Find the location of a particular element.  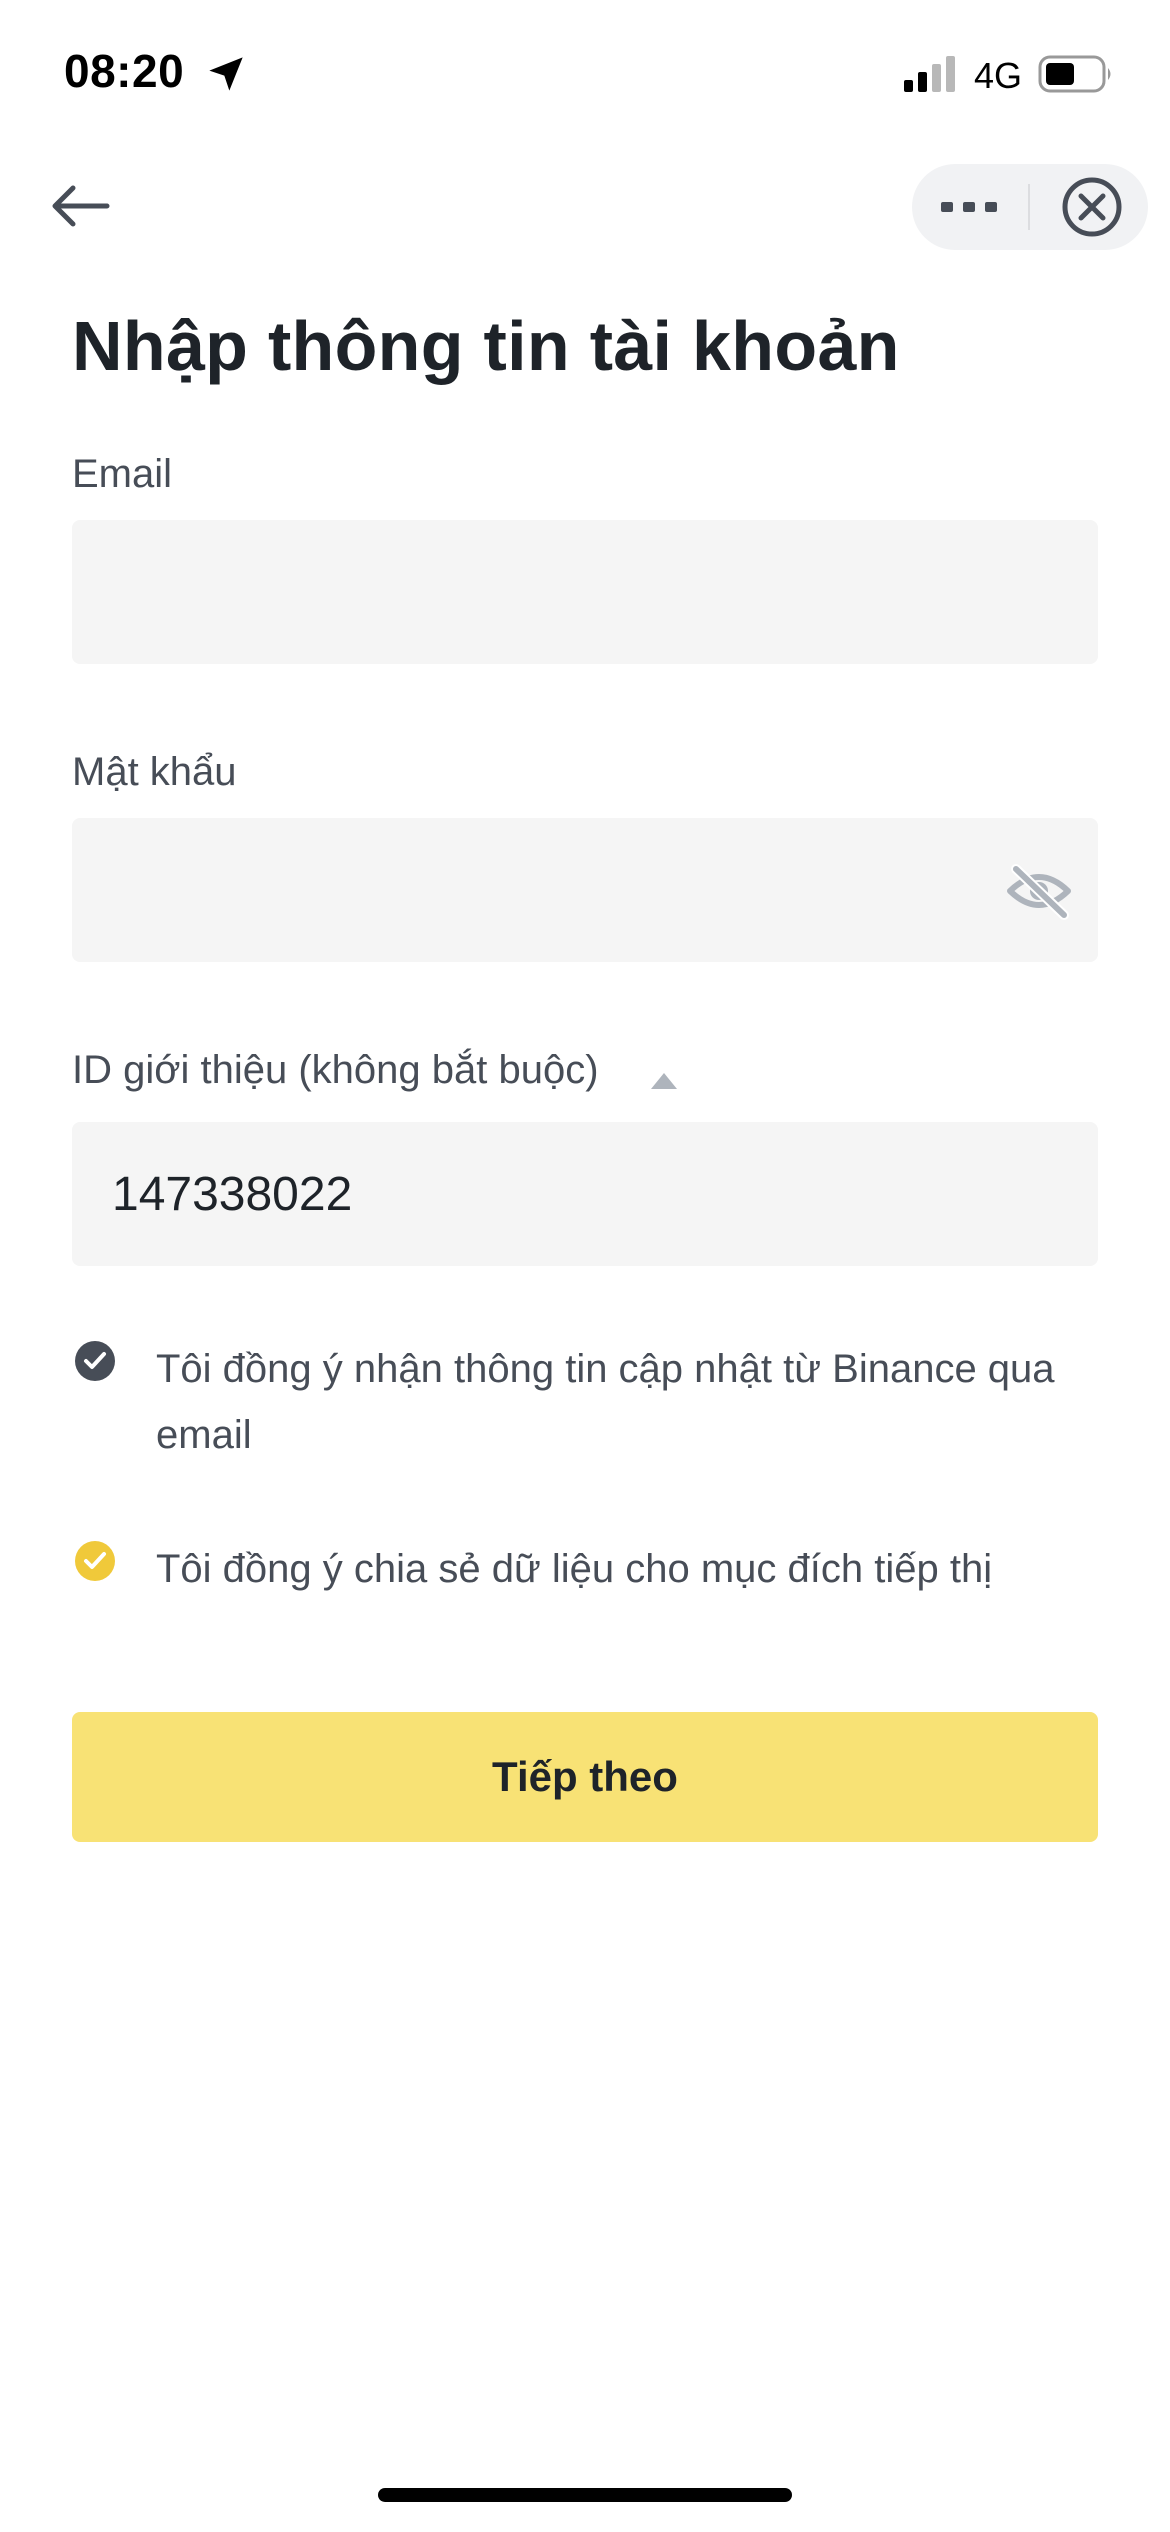

referral-id-field is located at coordinates (585, 1194).